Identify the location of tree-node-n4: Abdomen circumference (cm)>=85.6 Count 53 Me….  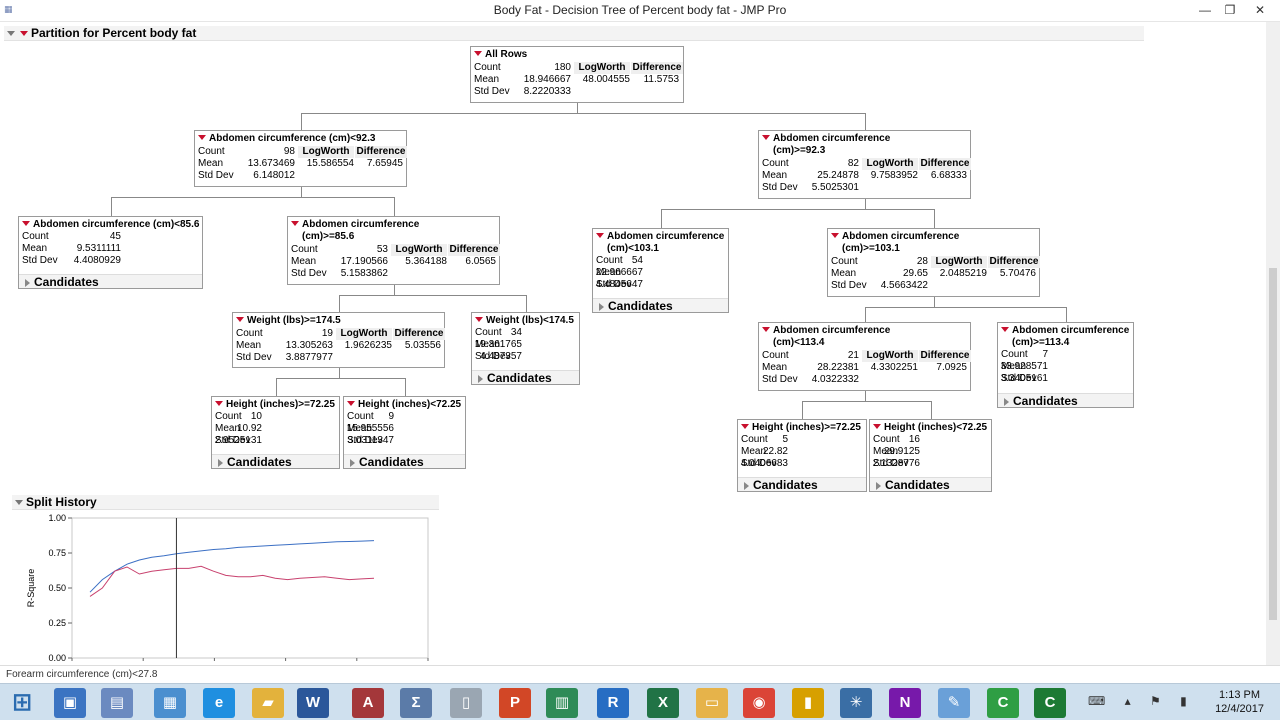
(393, 250).